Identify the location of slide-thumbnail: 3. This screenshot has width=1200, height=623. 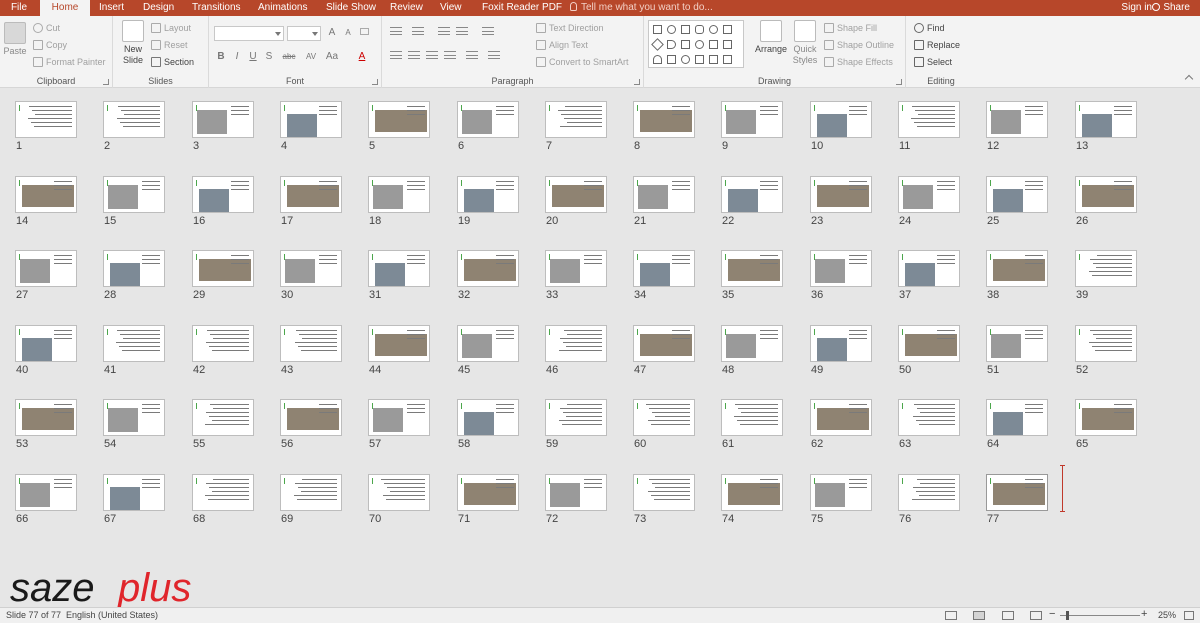
(223, 126).